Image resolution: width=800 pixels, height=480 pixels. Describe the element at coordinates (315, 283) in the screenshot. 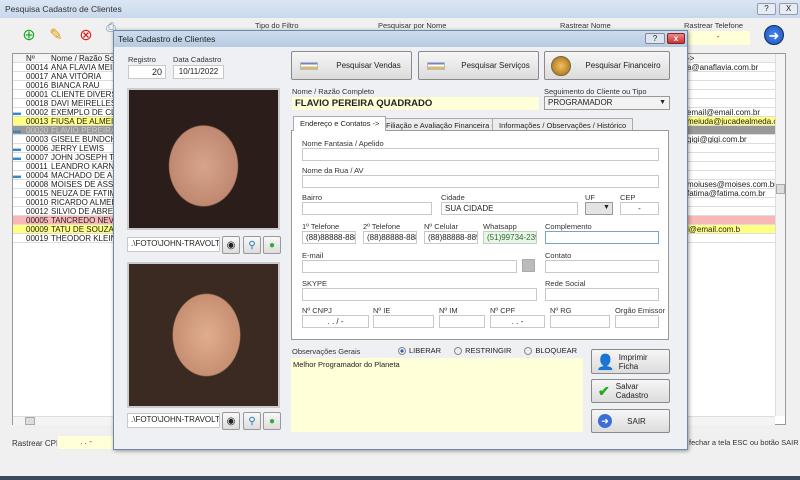

I see `skype-label: SKYPE` at that location.